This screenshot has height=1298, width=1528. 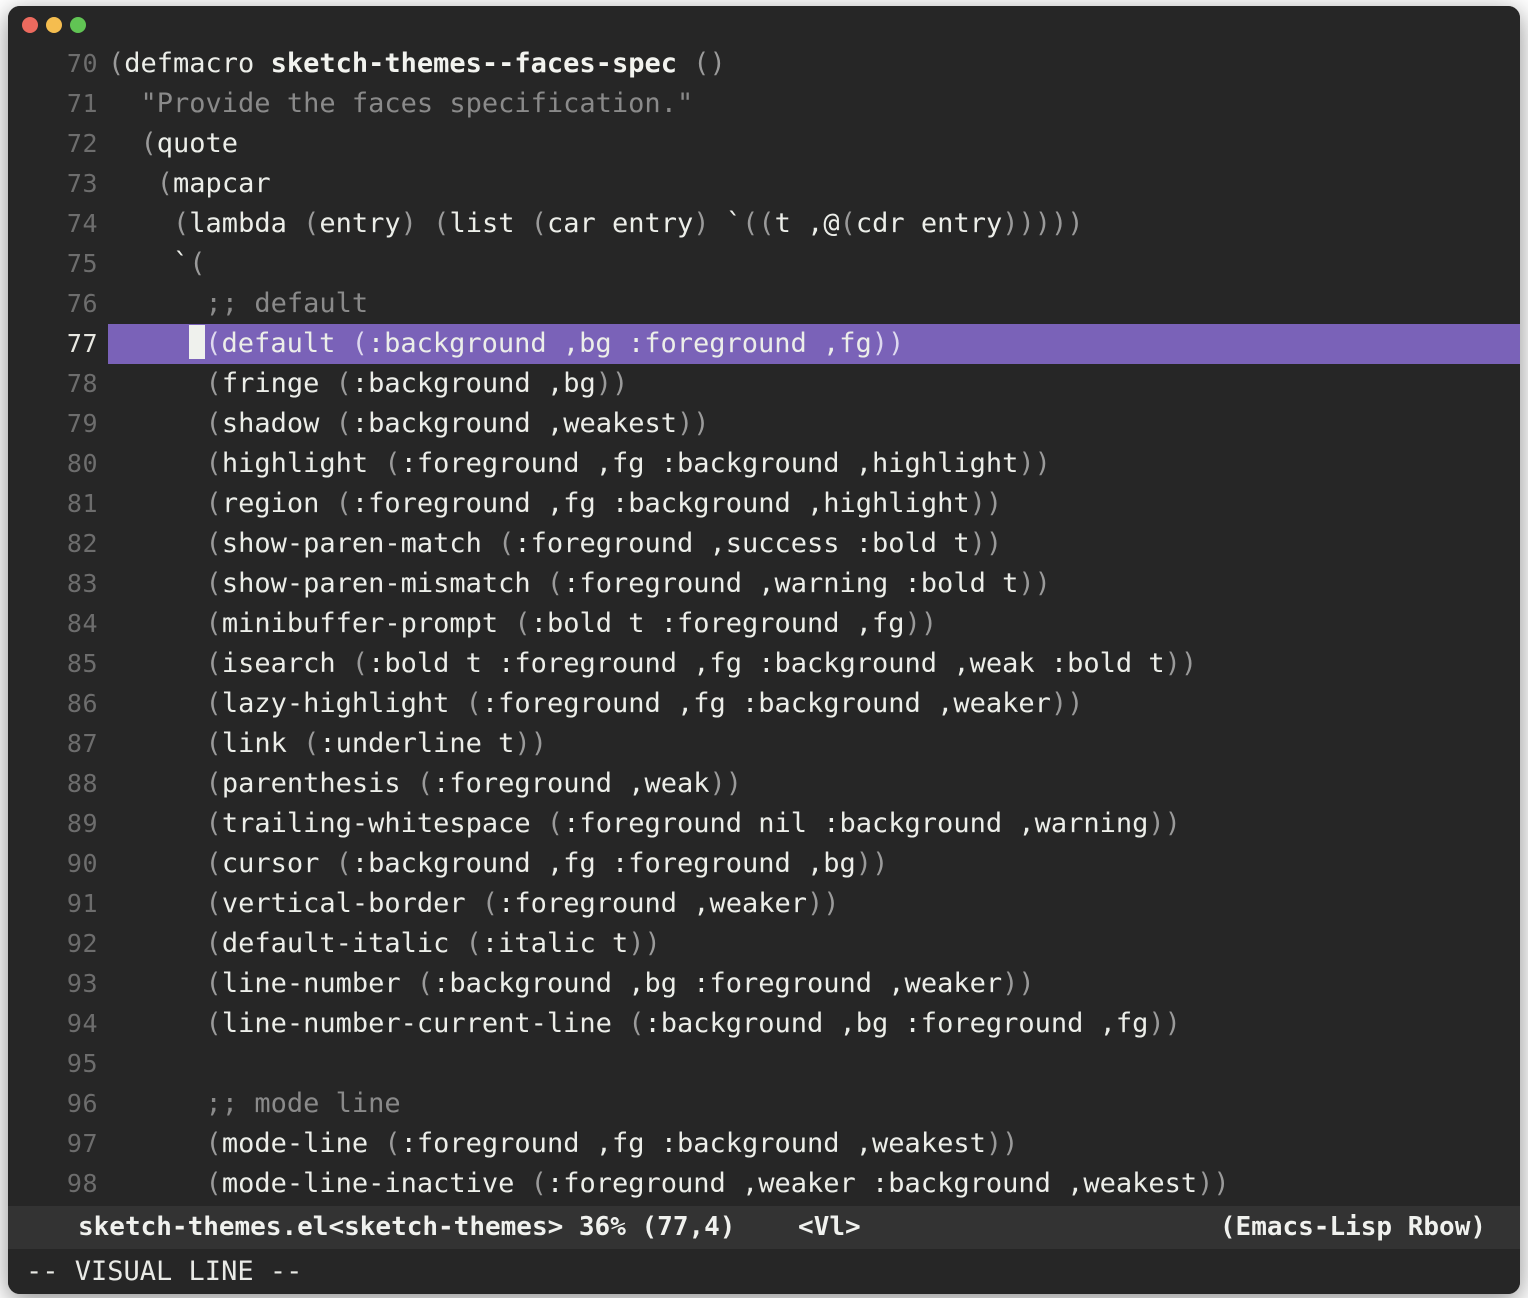 What do you see at coordinates (764, 1271) in the screenshot?
I see `minibuffer: -- VISUAL LINE --` at bounding box center [764, 1271].